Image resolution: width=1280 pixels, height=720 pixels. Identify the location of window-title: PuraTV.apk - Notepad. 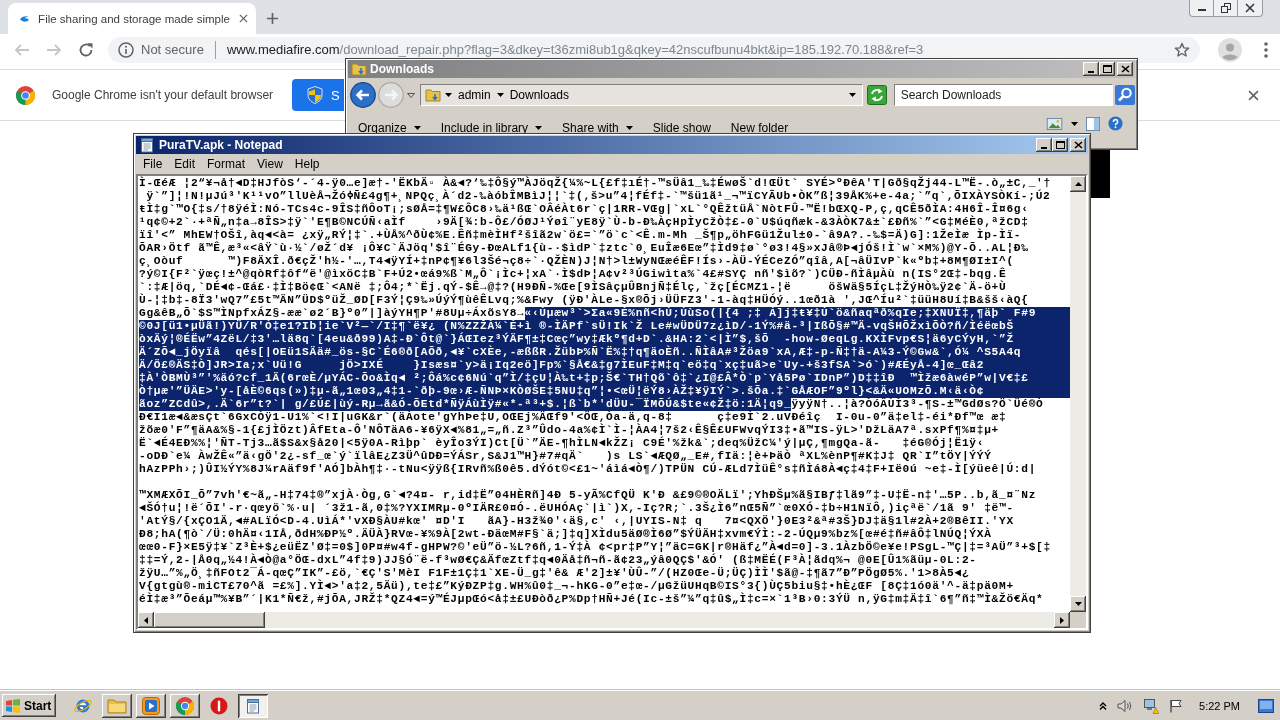
(221, 145).